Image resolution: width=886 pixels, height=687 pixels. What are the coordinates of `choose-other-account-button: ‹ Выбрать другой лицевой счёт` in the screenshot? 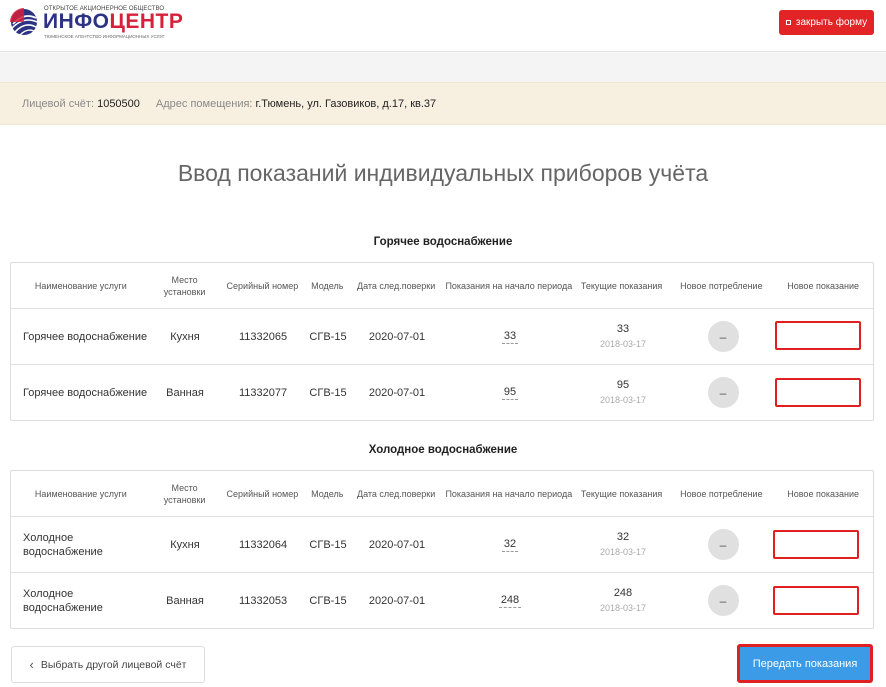 It's located at (108, 664).